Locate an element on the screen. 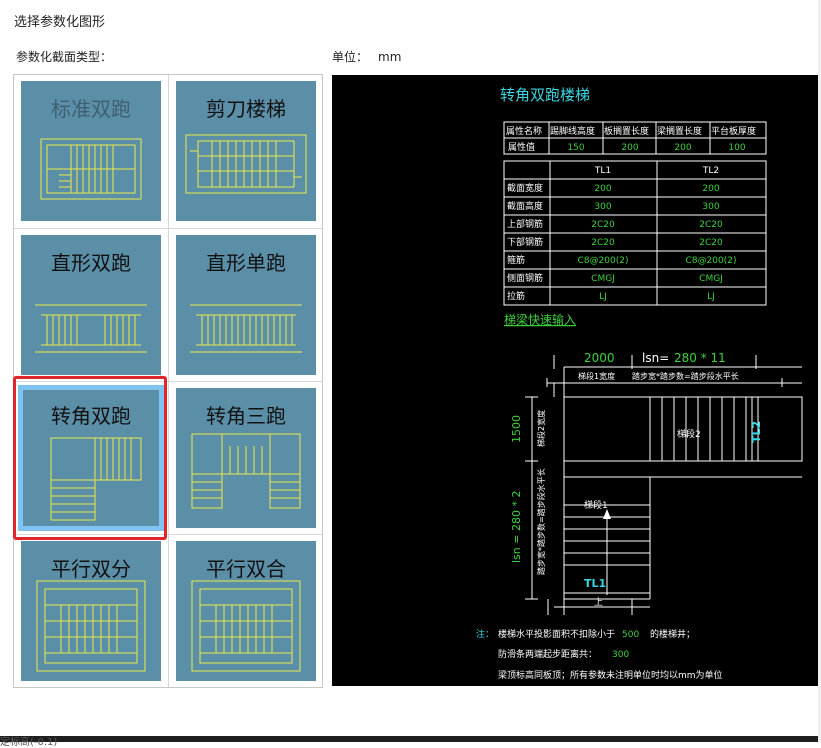  preview-title: 转角双跑楼梯 is located at coordinates (545, 95).